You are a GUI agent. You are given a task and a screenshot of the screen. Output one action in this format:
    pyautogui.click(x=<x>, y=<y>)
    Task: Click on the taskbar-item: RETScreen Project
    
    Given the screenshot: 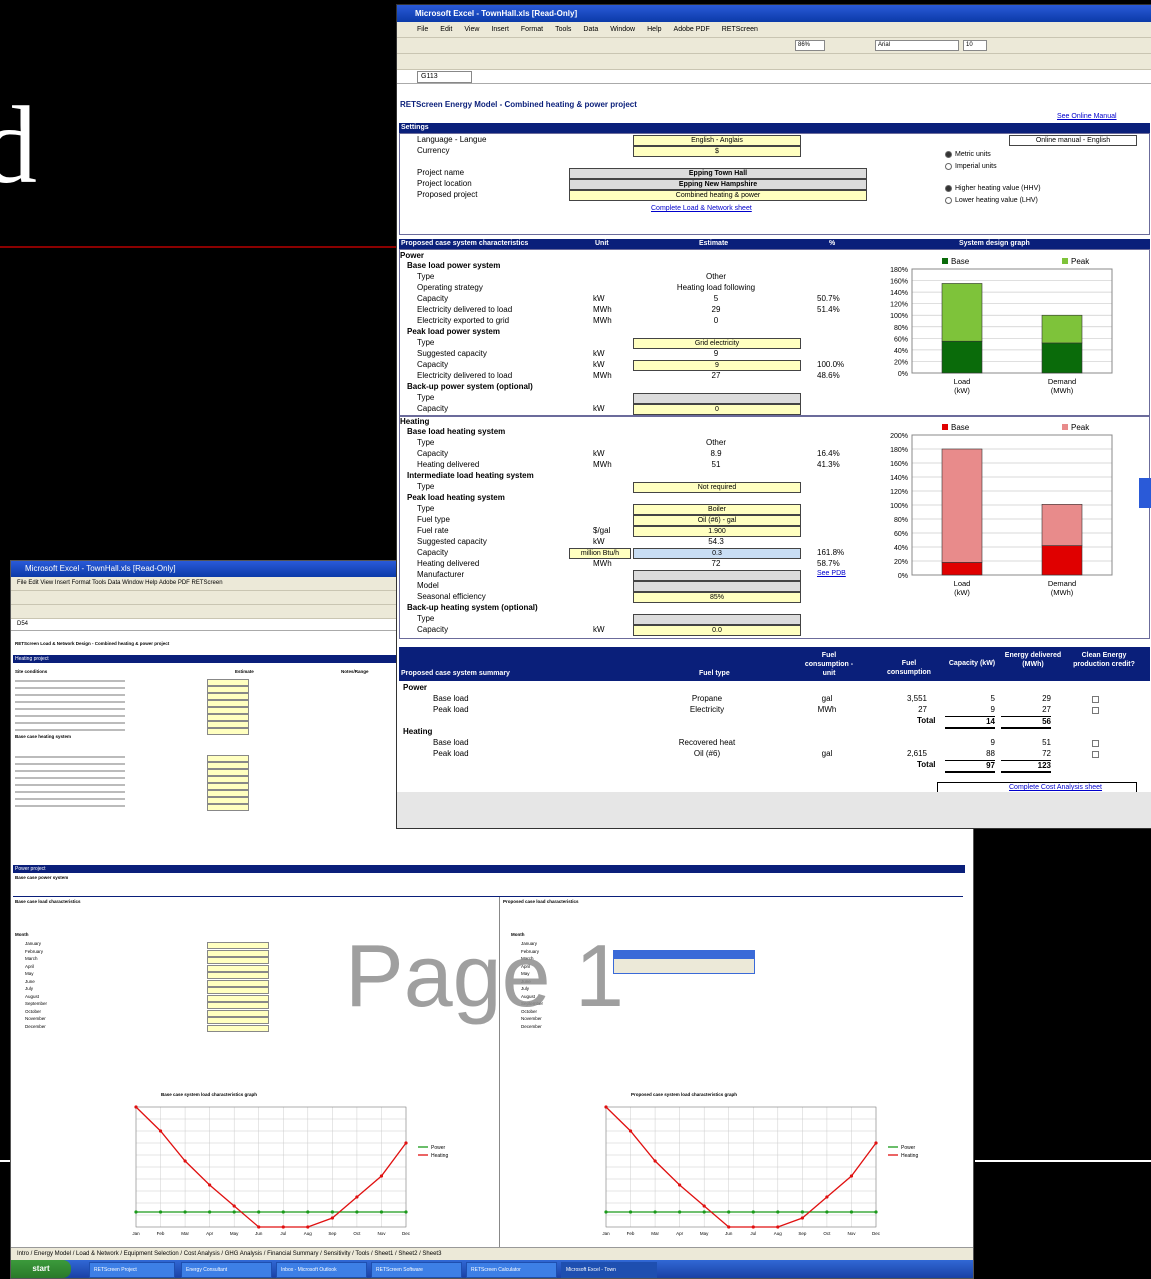 What is the action you would take?
    pyautogui.click(x=132, y=1270)
    